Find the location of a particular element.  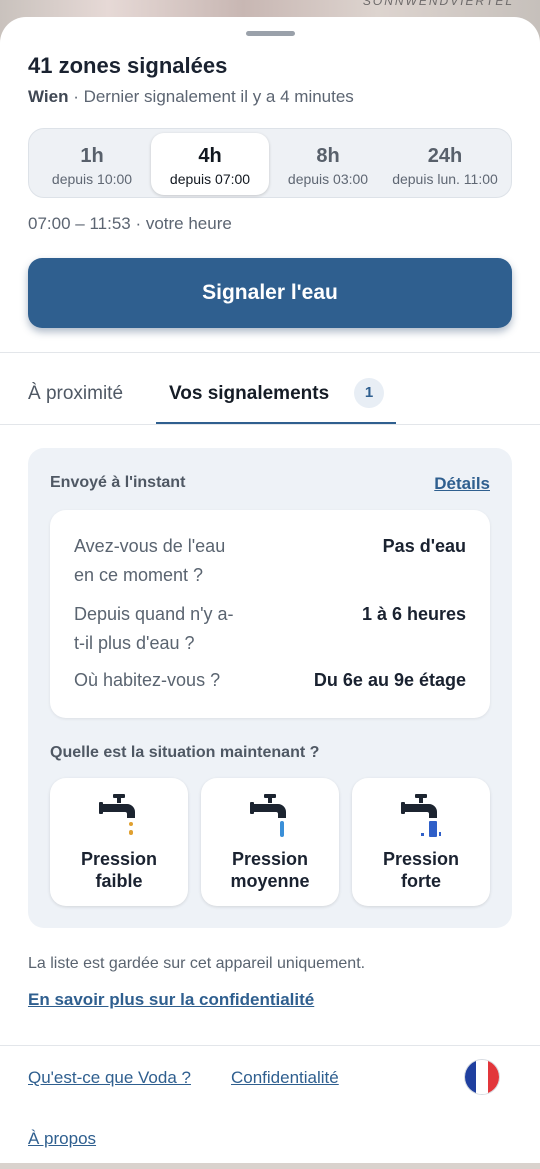

time-filter-24h: 24h depuis lun. 11:00 is located at coordinates (445, 164).